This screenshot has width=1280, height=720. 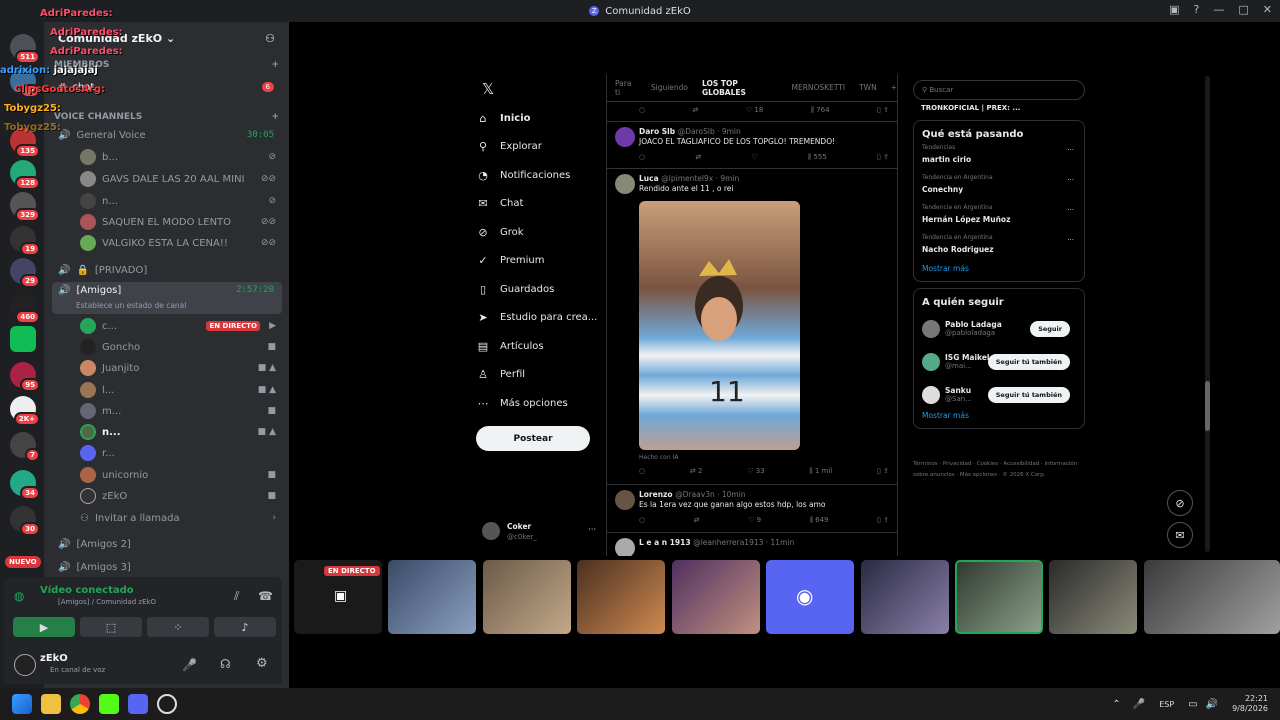 What do you see at coordinates (669, 87) in the screenshot?
I see `tab-siguiendo: Siguiendo` at bounding box center [669, 87].